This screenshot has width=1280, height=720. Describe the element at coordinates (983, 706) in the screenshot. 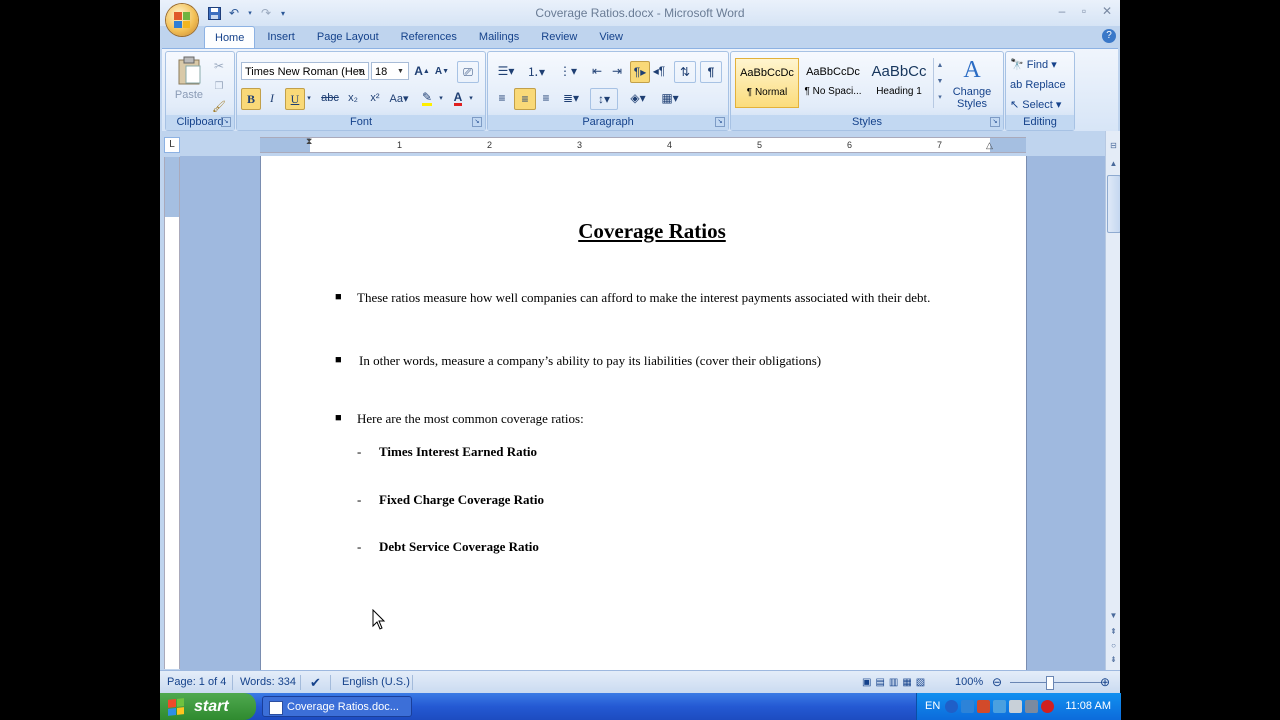

I see `security-icon` at that location.